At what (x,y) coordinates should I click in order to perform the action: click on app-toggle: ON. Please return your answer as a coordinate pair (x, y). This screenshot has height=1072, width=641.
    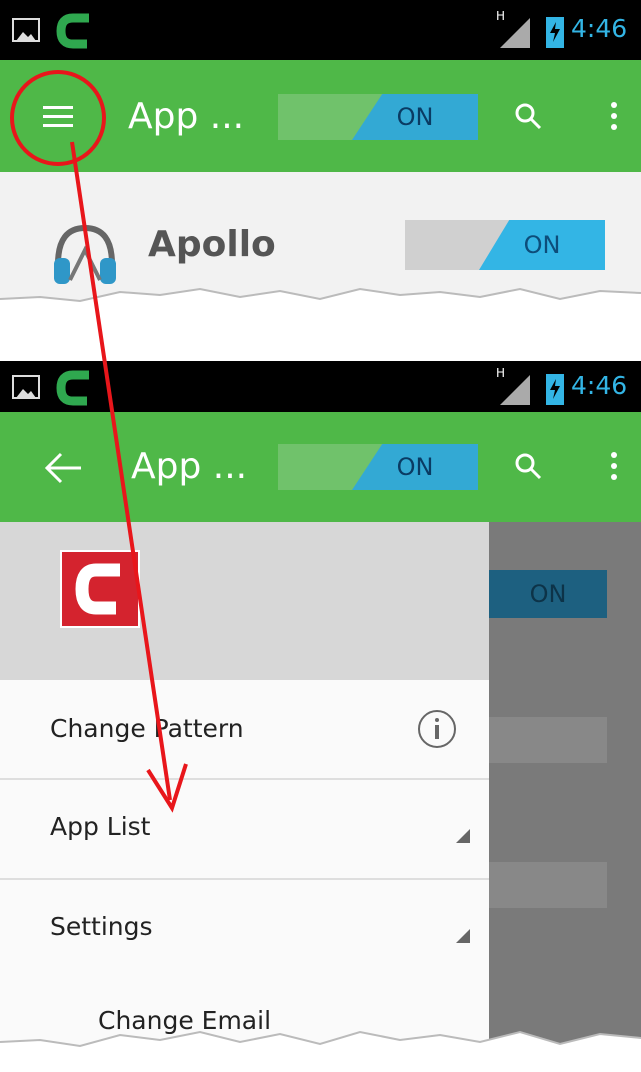
    Looking at the image, I should click on (505, 245).